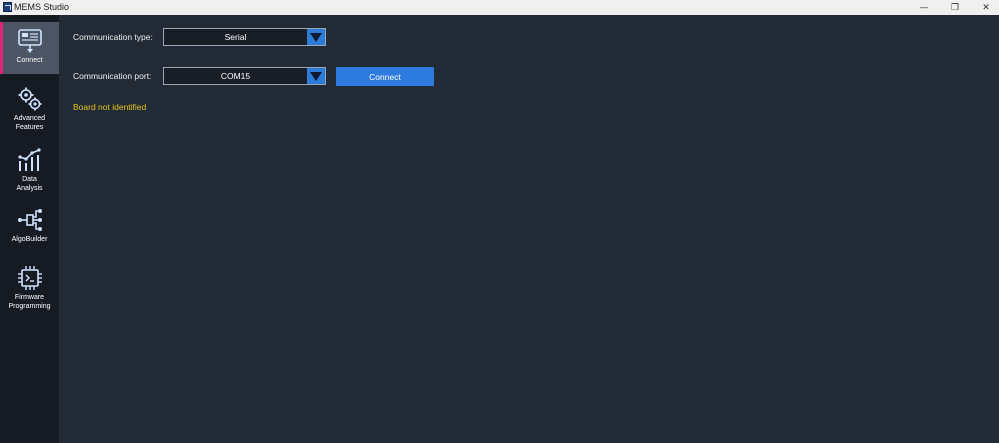 Image resolution: width=999 pixels, height=443 pixels. I want to click on maximize-button: ❐, so click(955, 7).